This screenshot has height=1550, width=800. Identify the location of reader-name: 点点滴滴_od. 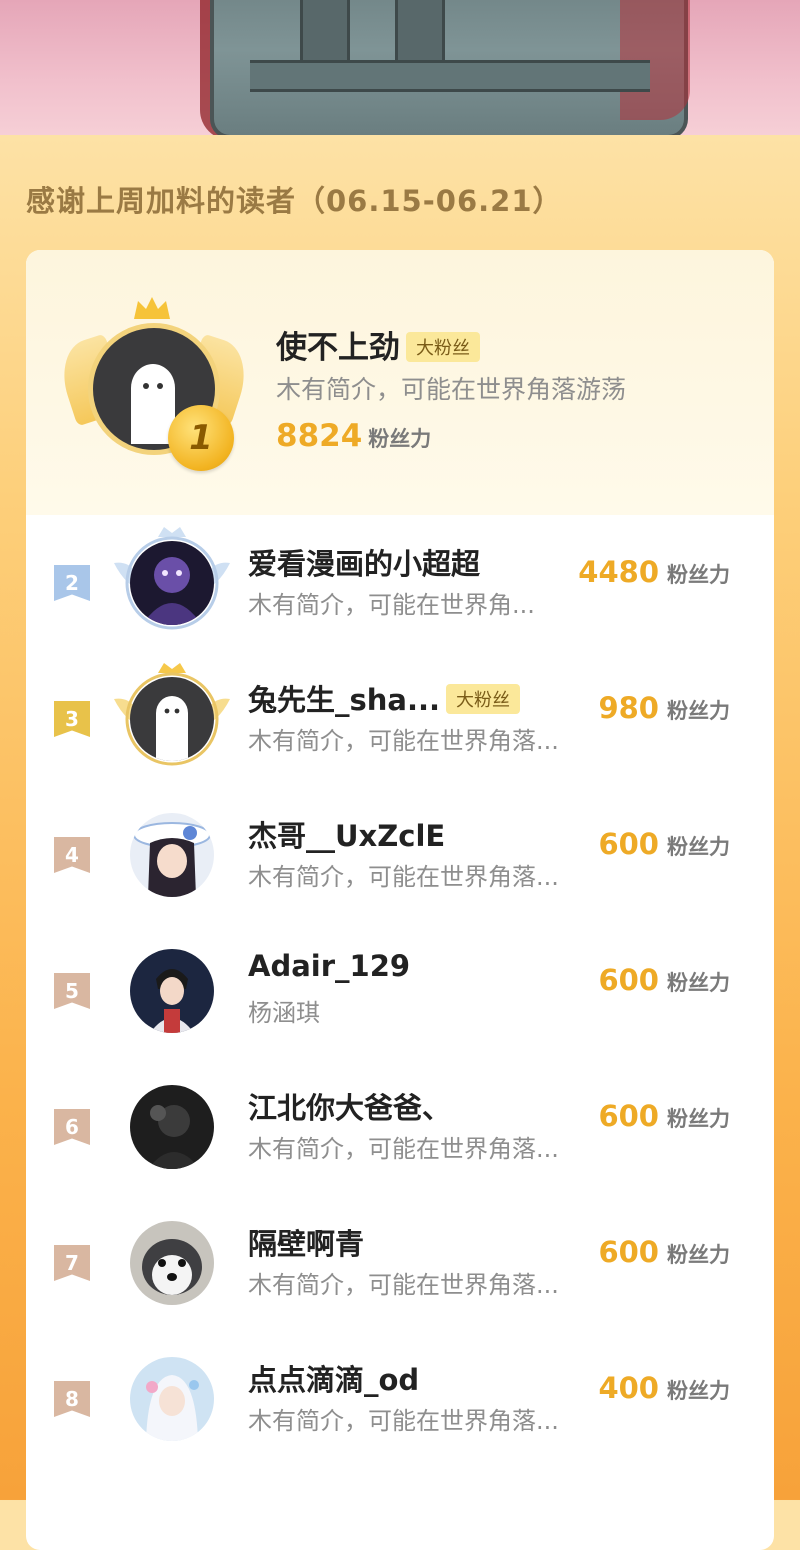
(333, 1378).